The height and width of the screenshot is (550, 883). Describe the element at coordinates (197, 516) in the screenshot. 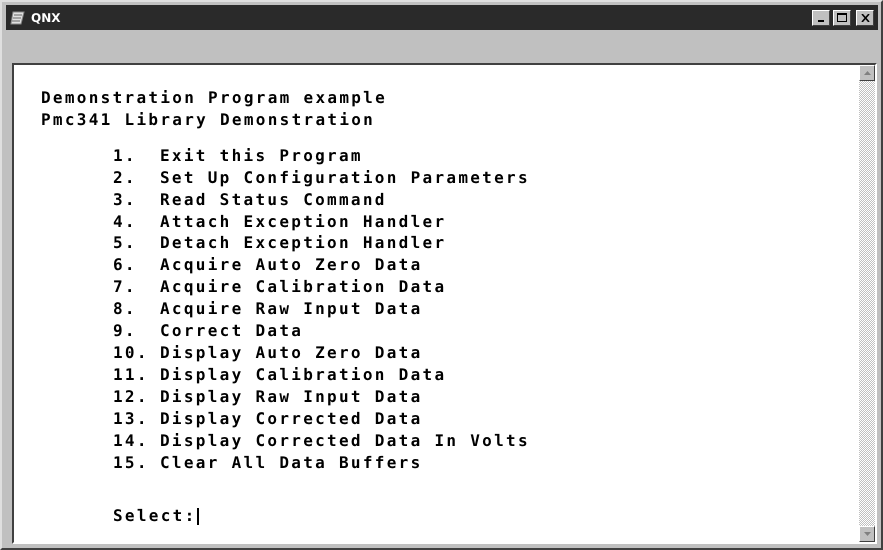

I see `text-cursor` at that location.